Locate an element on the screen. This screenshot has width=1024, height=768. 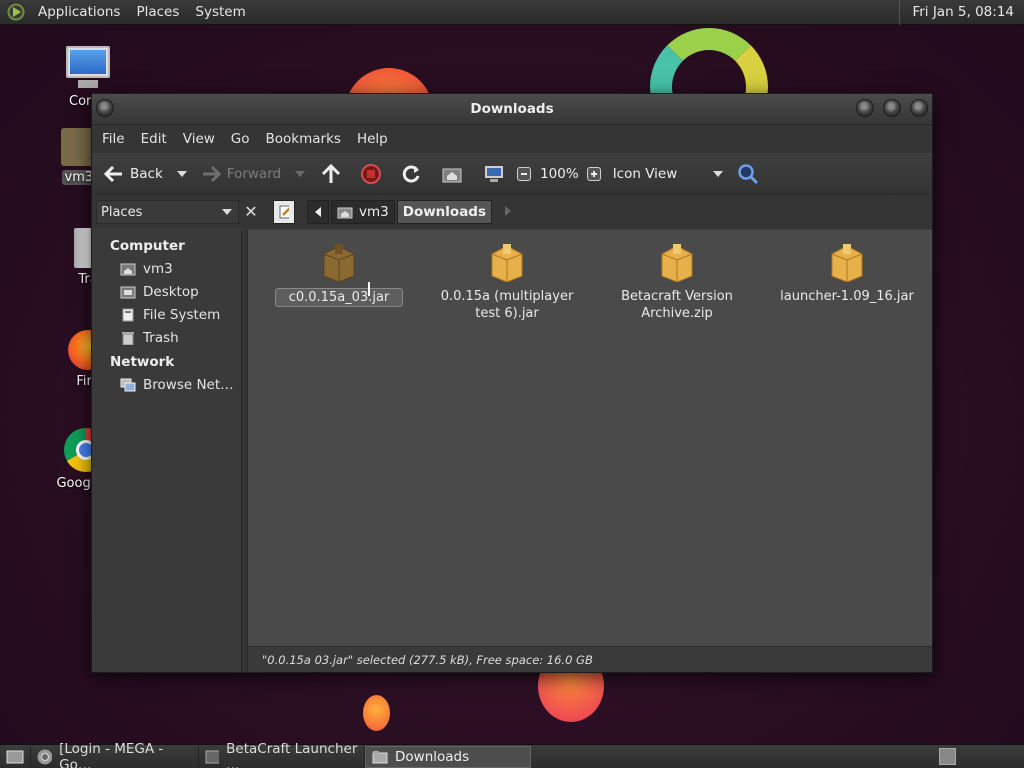
task-downloads: Downloads is located at coordinates (448, 756).